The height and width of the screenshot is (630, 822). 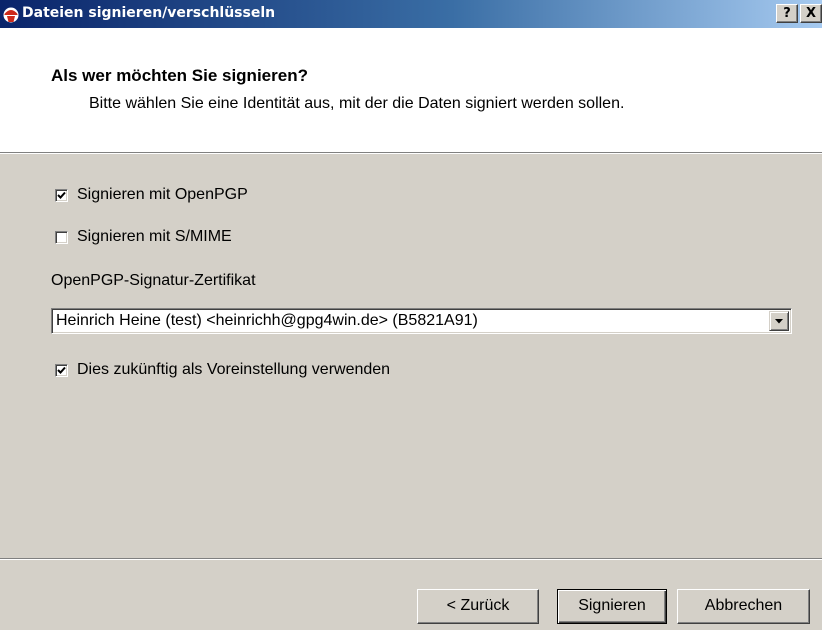 I want to click on openpgp-option: Signieren mit OpenPGP, so click(x=151, y=195).